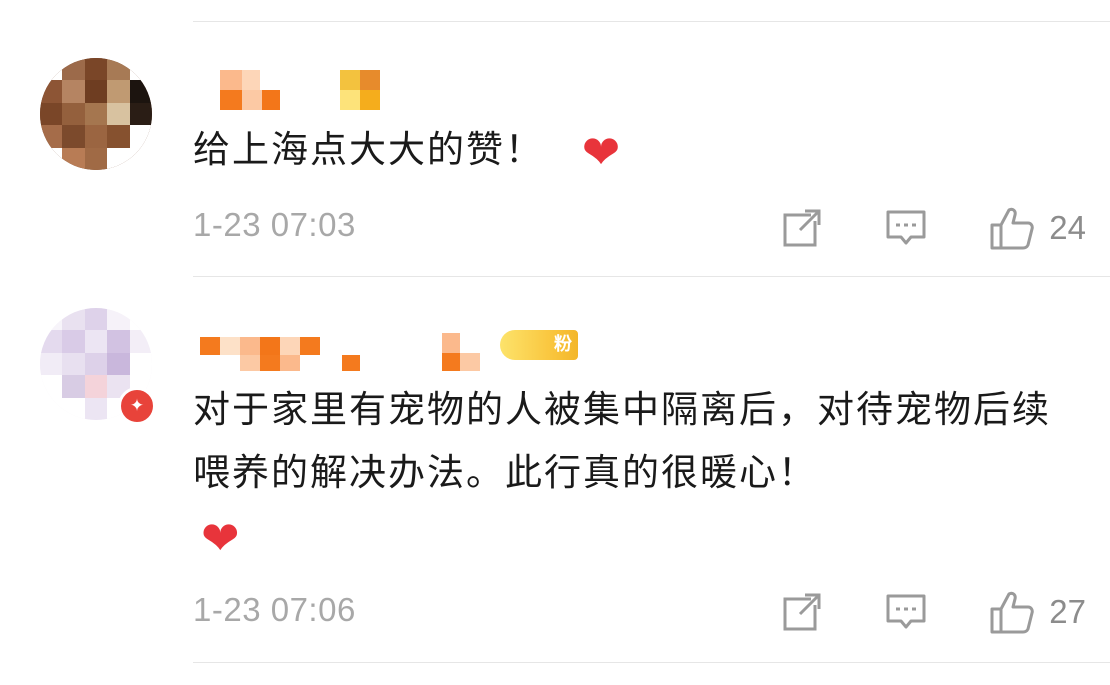 The image size is (1110, 685). I want to click on avatar, so click(96, 114).